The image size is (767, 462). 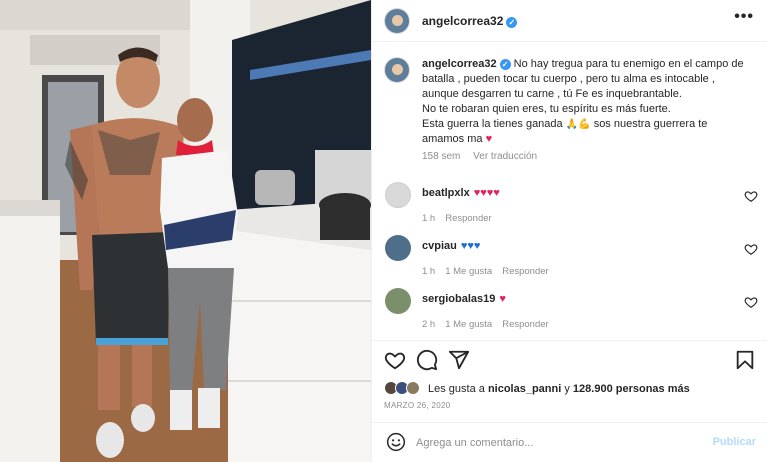 I want to click on post-header: angelcorrea32 ✓ •••, so click(x=569, y=21).